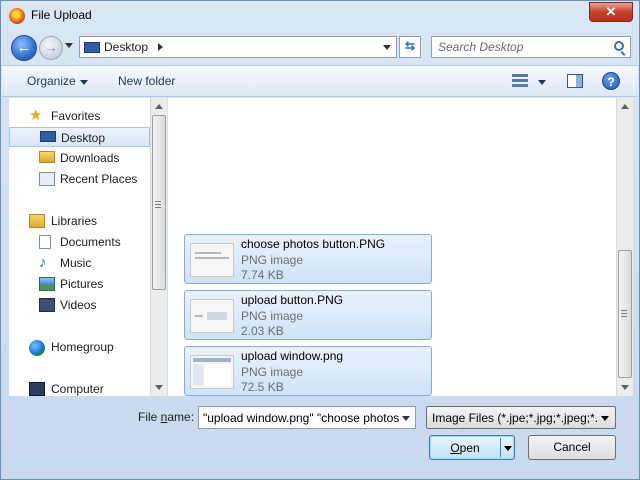 The width and height of the screenshot is (640, 480). I want to click on sidebar-item-label: Pictures, so click(82, 284).